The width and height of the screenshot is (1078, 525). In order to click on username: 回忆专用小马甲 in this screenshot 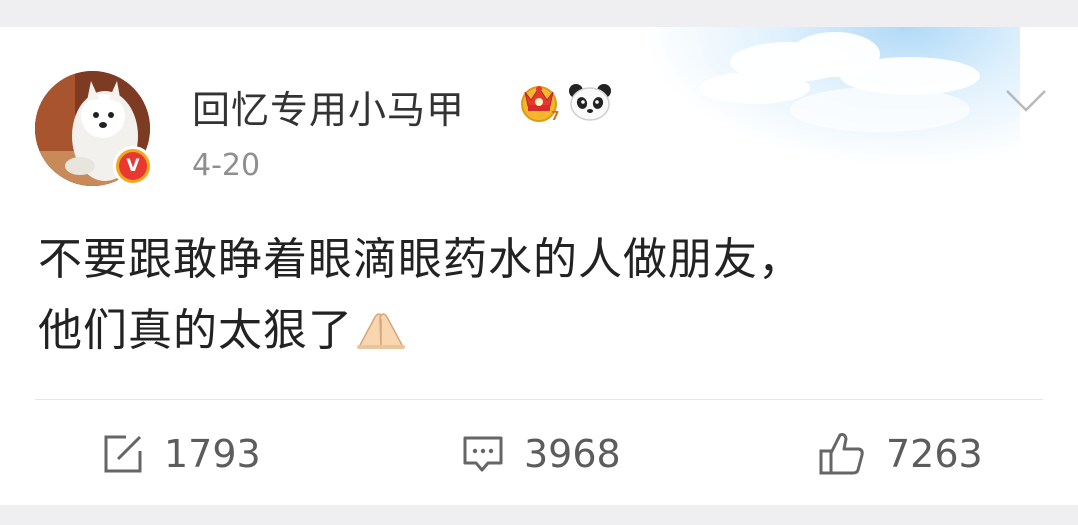, I will do `click(328, 106)`.